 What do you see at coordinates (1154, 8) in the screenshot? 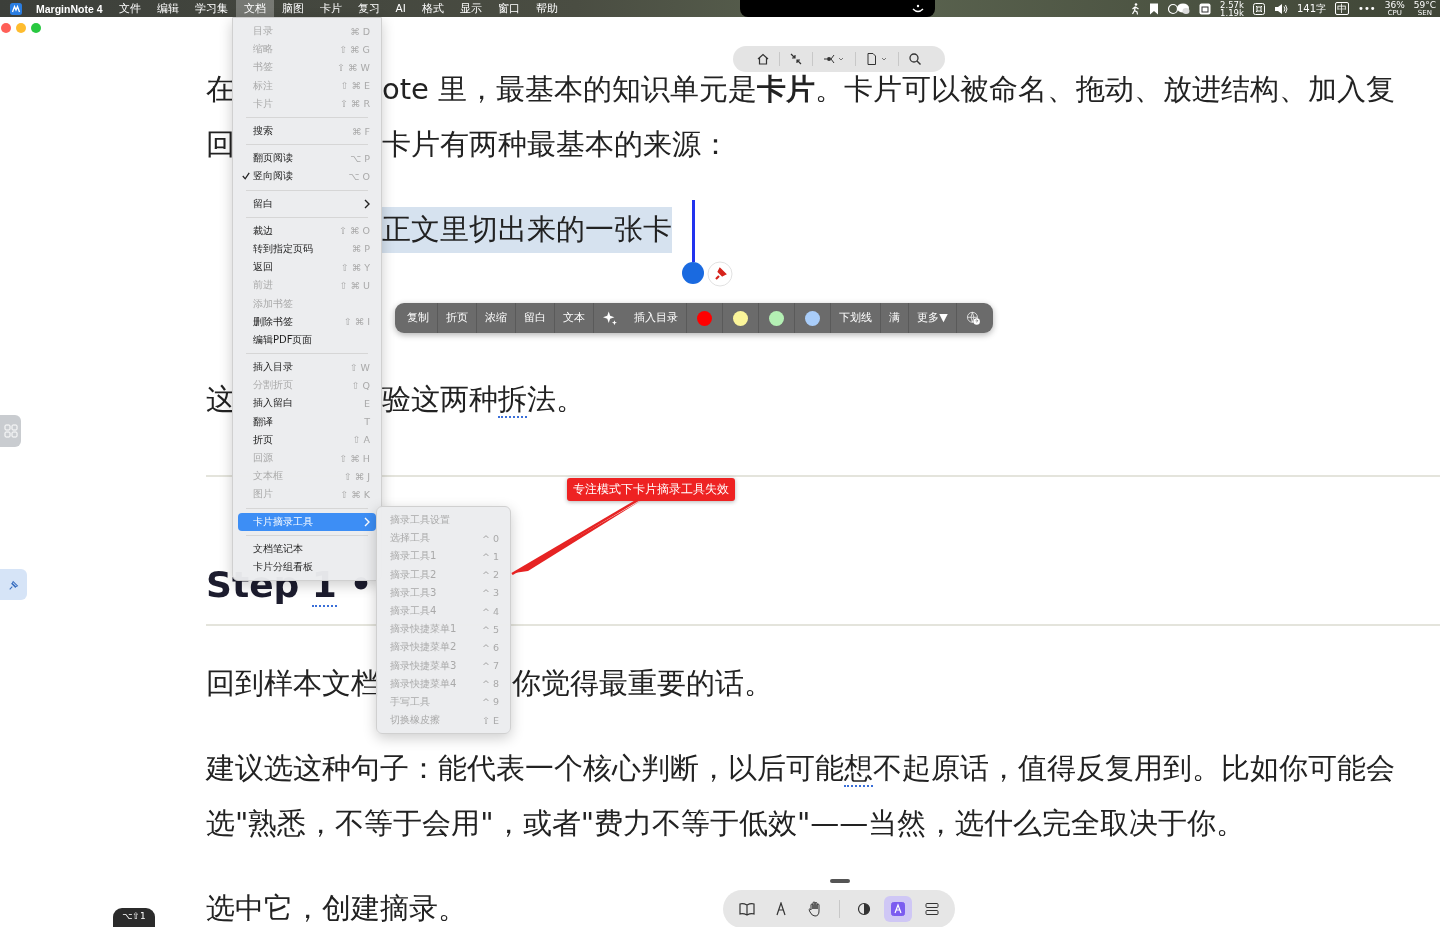
I see `bookmark-icon` at bounding box center [1154, 8].